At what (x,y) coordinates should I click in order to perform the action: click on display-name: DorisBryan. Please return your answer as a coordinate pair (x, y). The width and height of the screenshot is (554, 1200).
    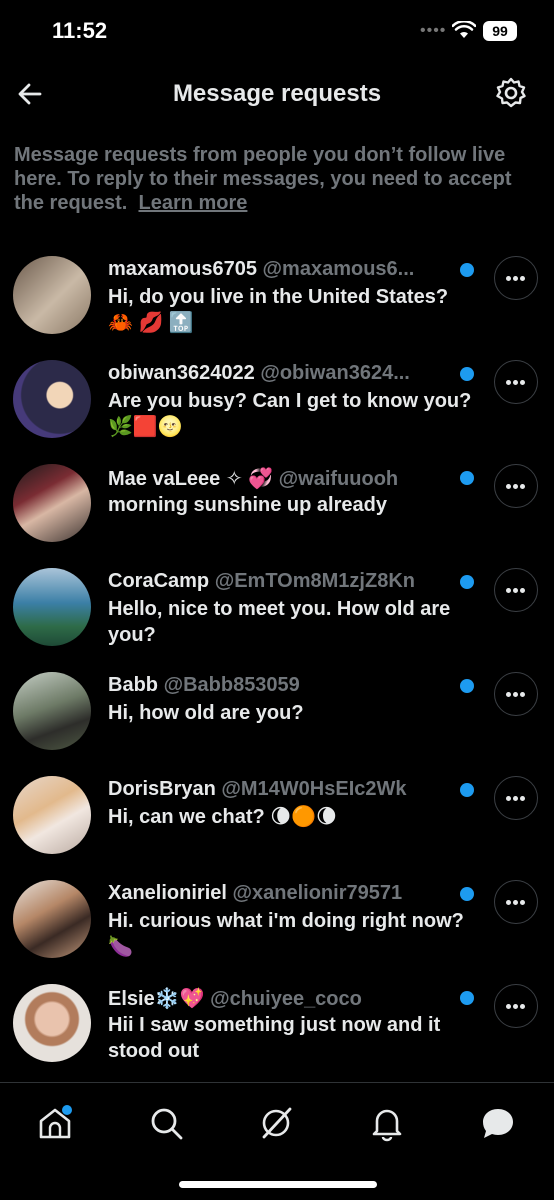
    Looking at the image, I should click on (162, 789).